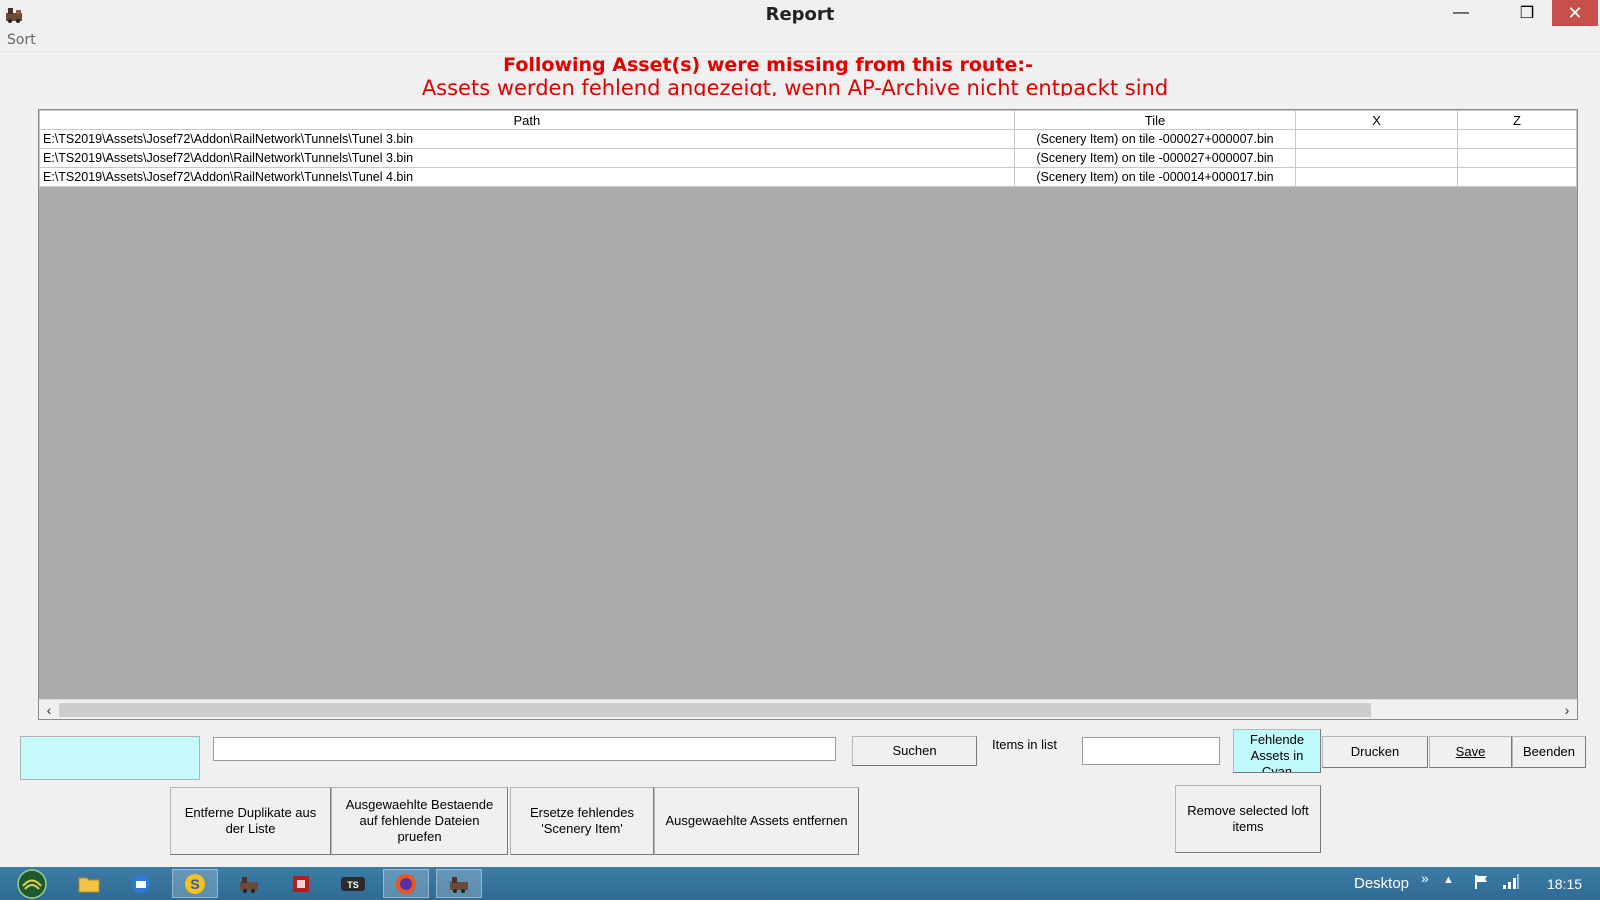  Describe the element at coordinates (1470, 752) in the screenshot. I see `save-button: Save` at that location.